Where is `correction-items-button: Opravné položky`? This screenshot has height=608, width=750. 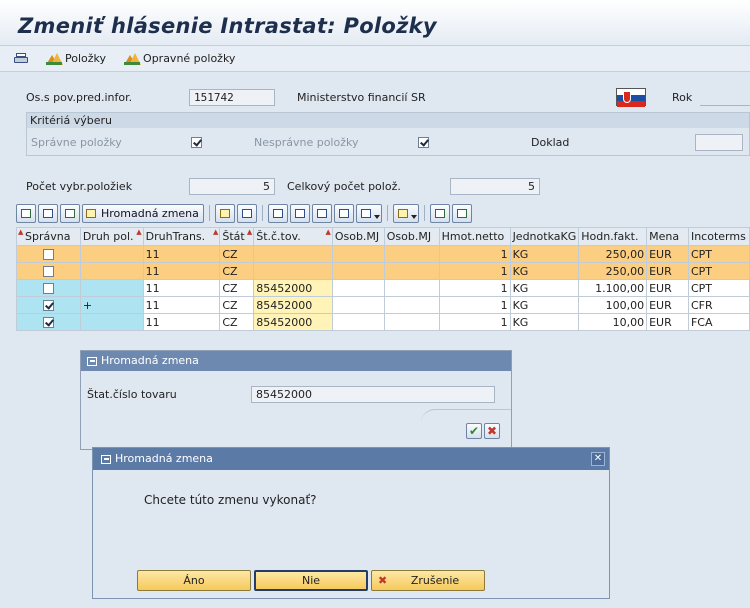
correction-items-button: Opravné položky is located at coordinates (179, 58).